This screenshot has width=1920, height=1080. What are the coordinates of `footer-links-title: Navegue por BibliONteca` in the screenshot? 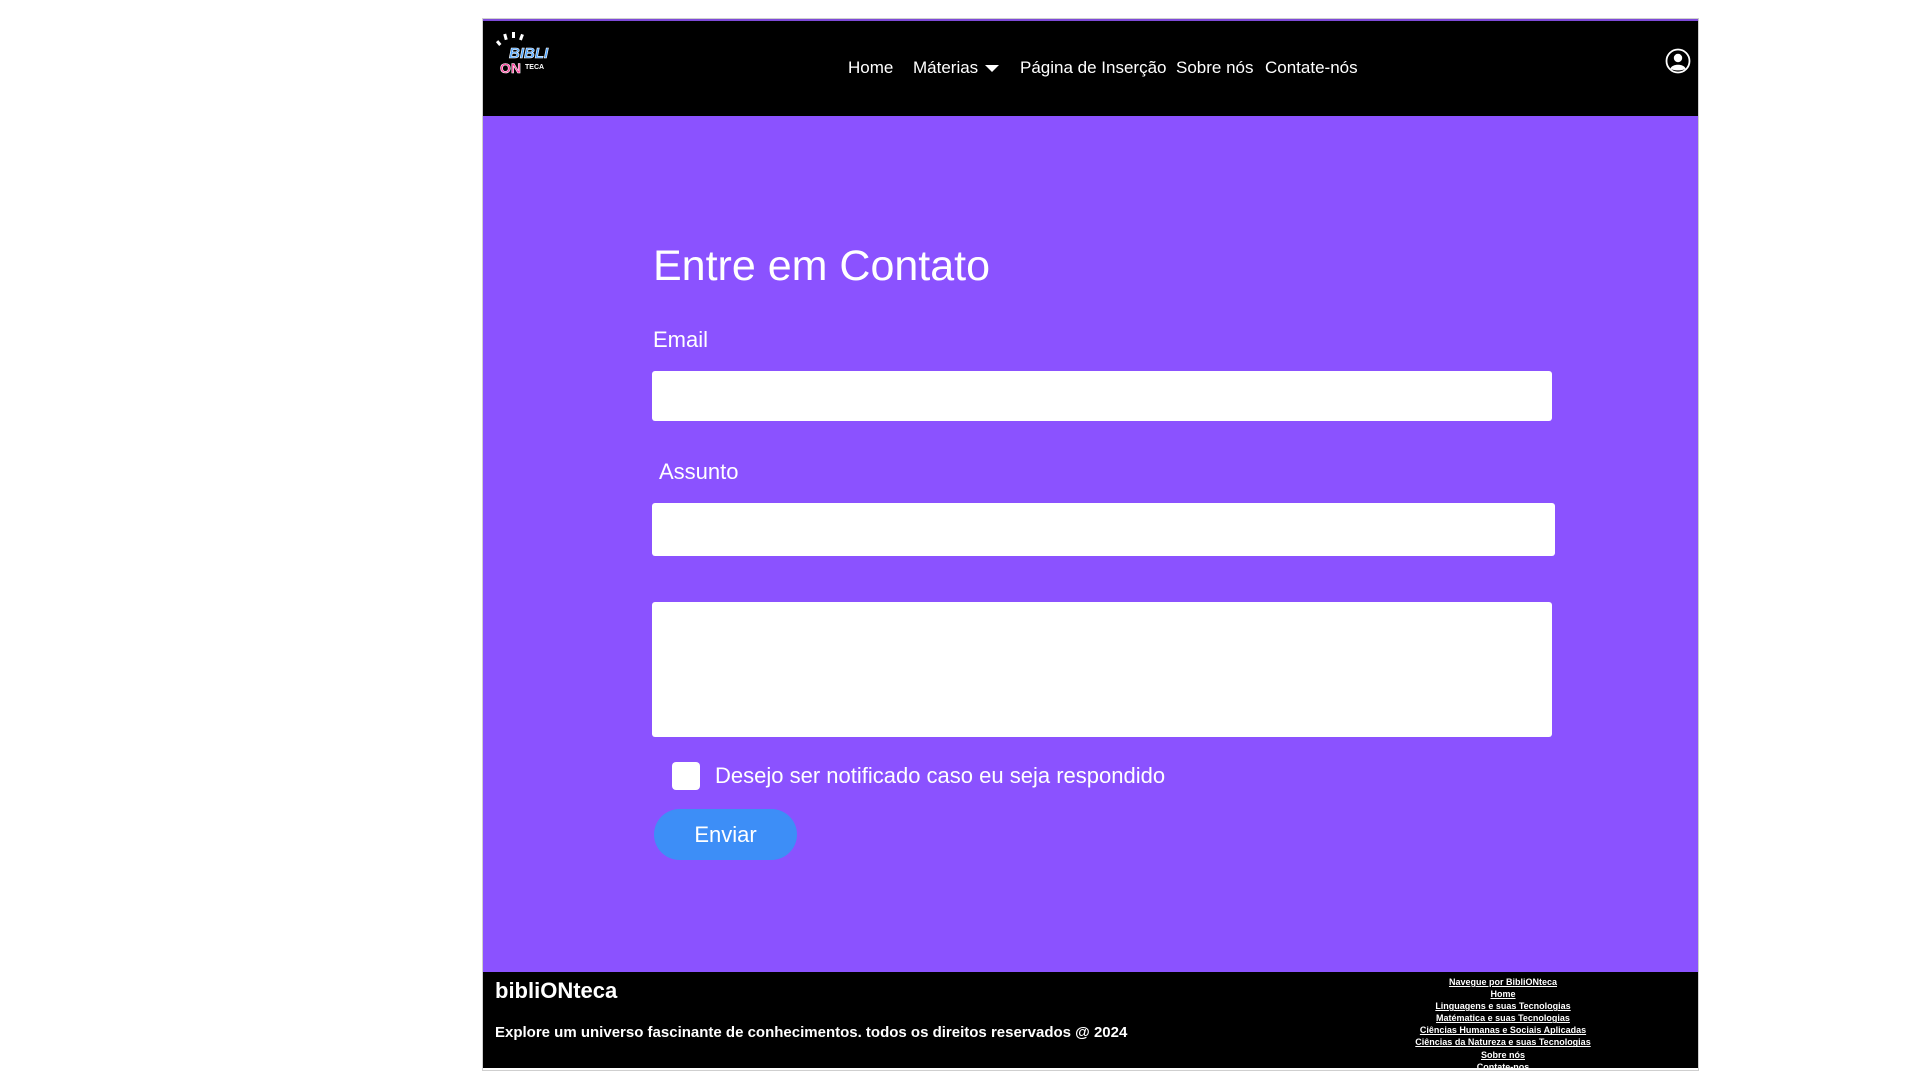 It's located at (1503, 982).